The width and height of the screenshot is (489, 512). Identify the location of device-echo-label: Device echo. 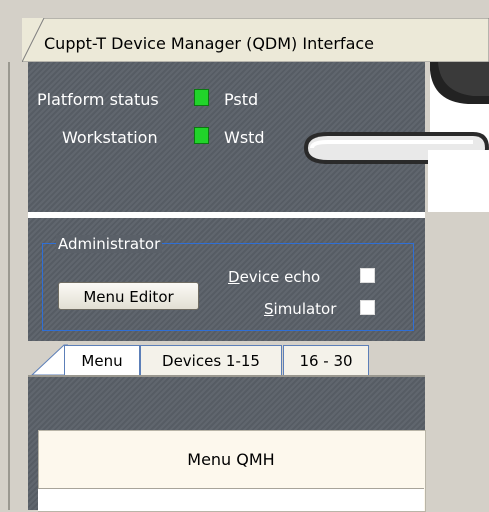
(274, 277).